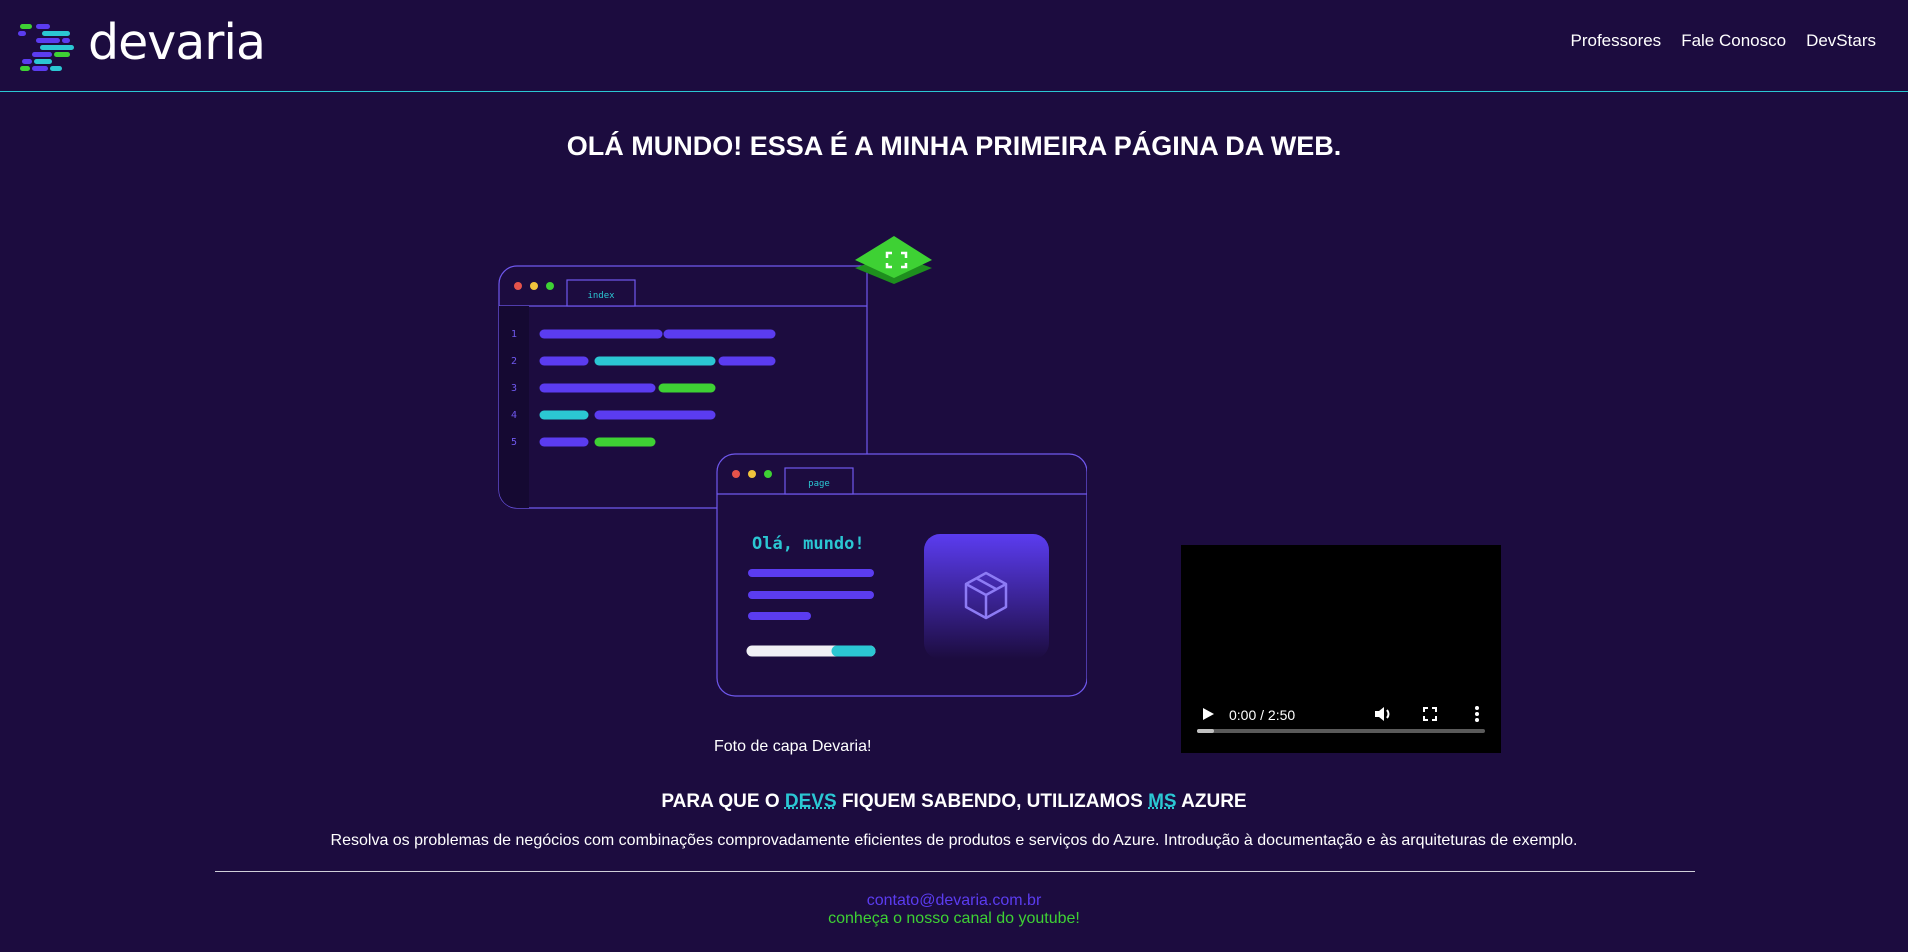 The image size is (1908, 952). I want to click on abbr-devs: DEVS, so click(811, 801).